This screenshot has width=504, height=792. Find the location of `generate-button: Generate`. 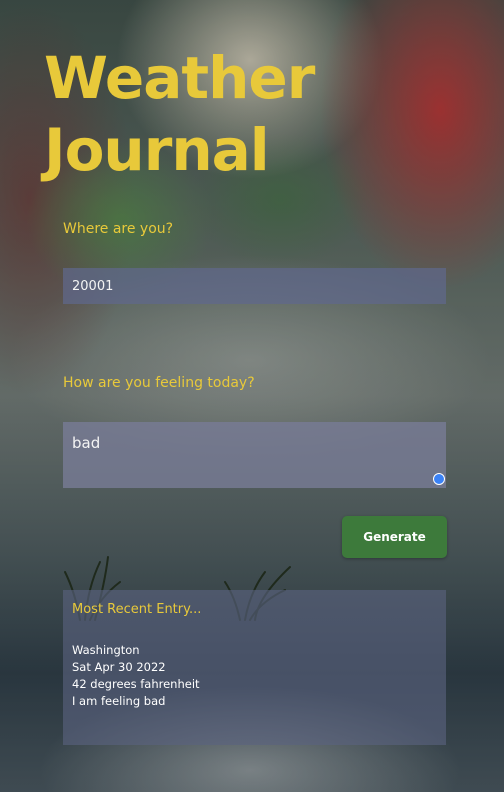

generate-button: Generate is located at coordinates (394, 537).